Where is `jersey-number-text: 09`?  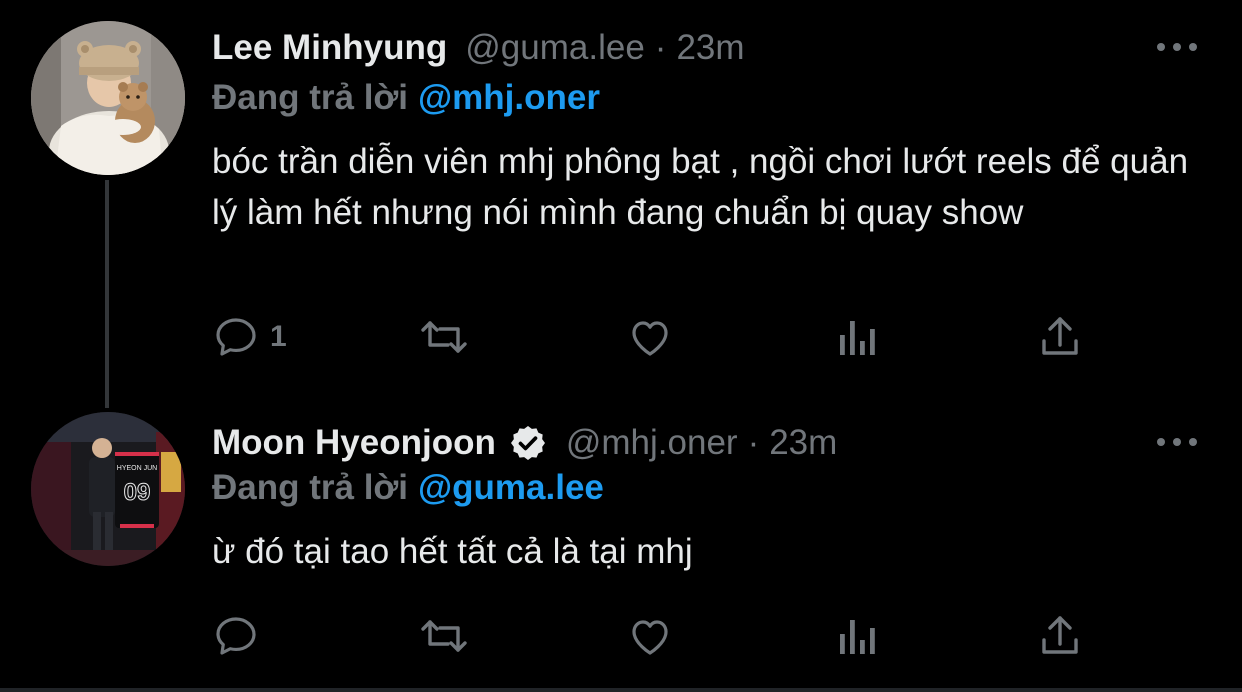 jersey-number-text: 09 is located at coordinates (137, 492).